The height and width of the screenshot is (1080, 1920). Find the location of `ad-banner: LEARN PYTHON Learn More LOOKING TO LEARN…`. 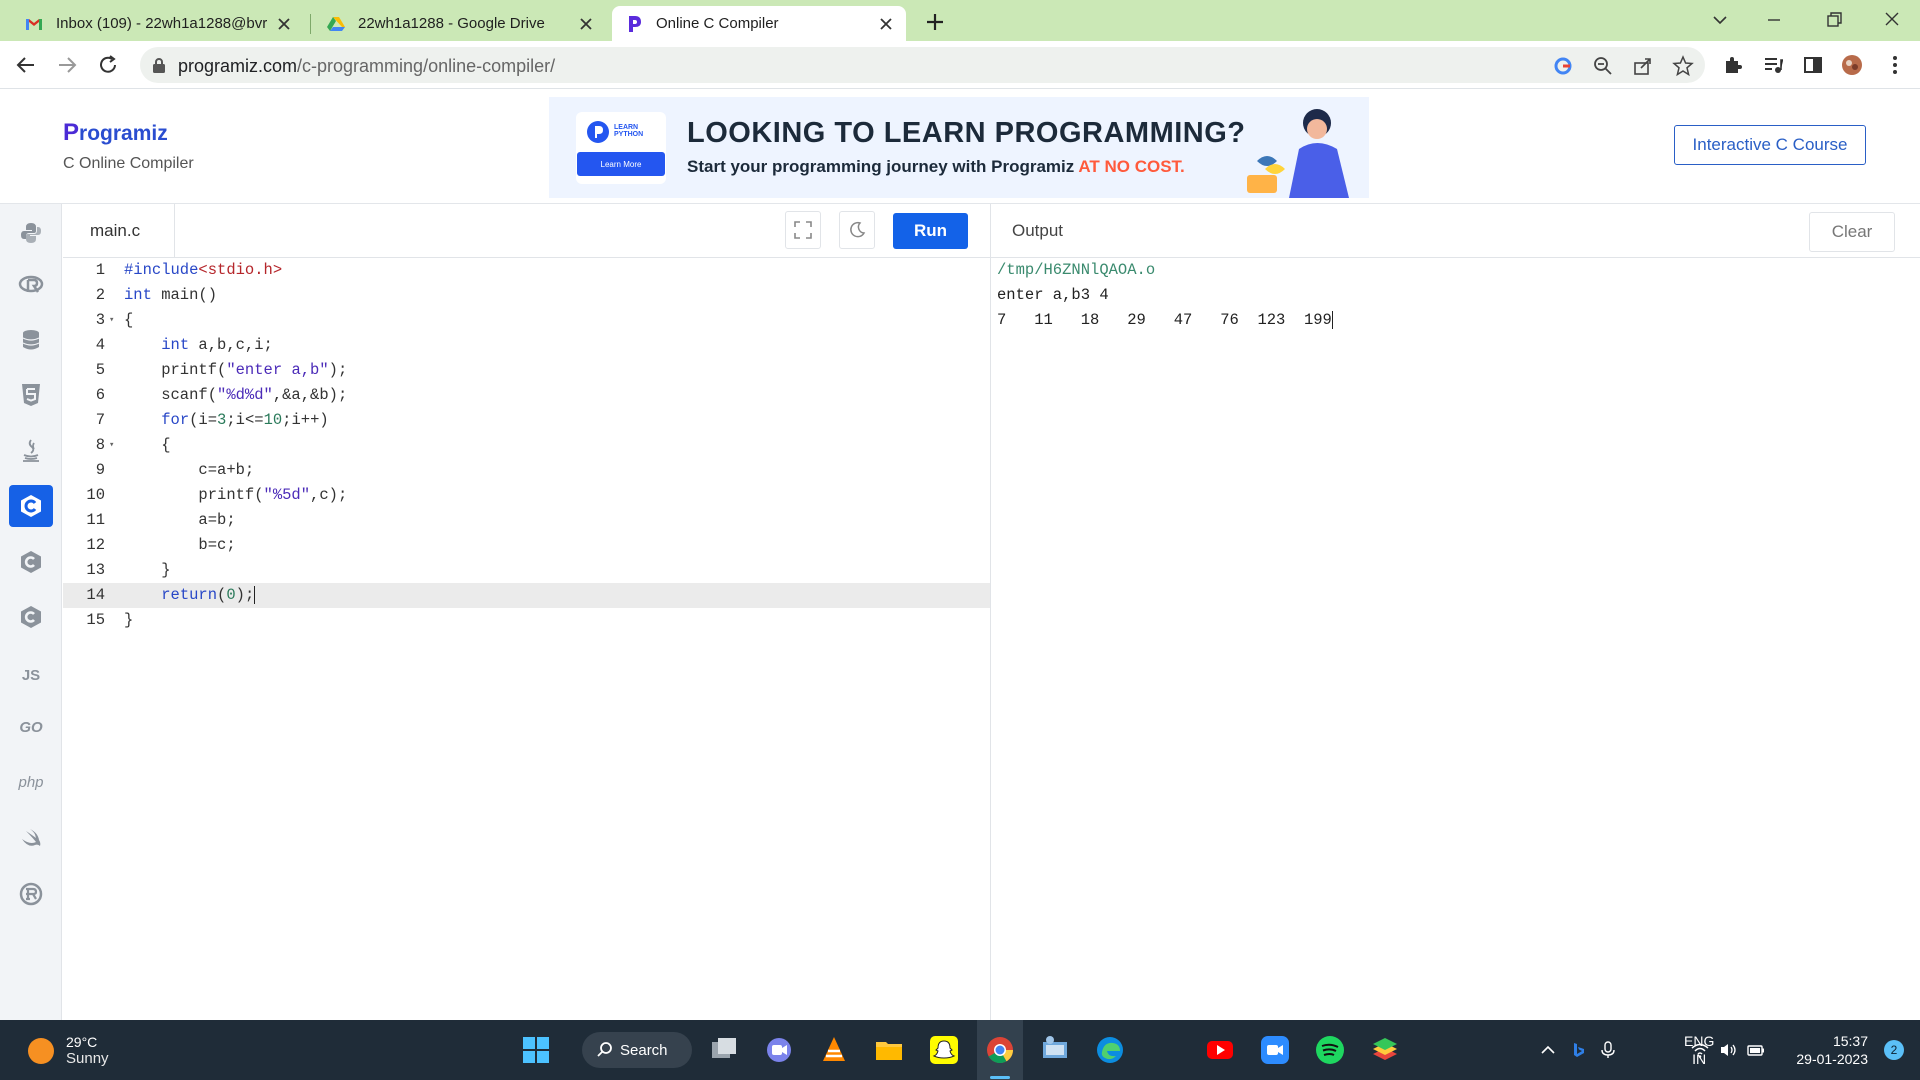

ad-banner: LEARN PYTHON Learn More LOOKING TO LEARN… is located at coordinates (959, 147).